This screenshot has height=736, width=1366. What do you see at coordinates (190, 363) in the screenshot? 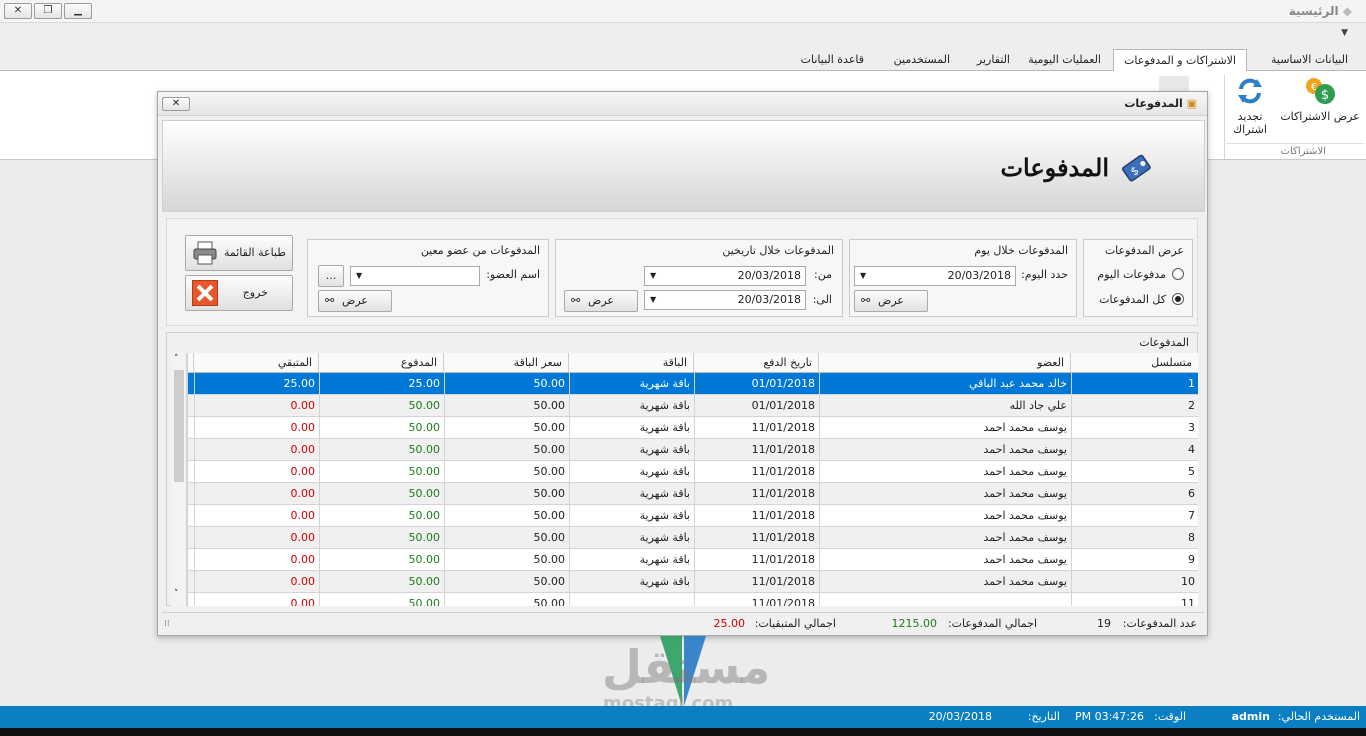
I see `column-header: ملاحظات` at bounding box center [190, 363].